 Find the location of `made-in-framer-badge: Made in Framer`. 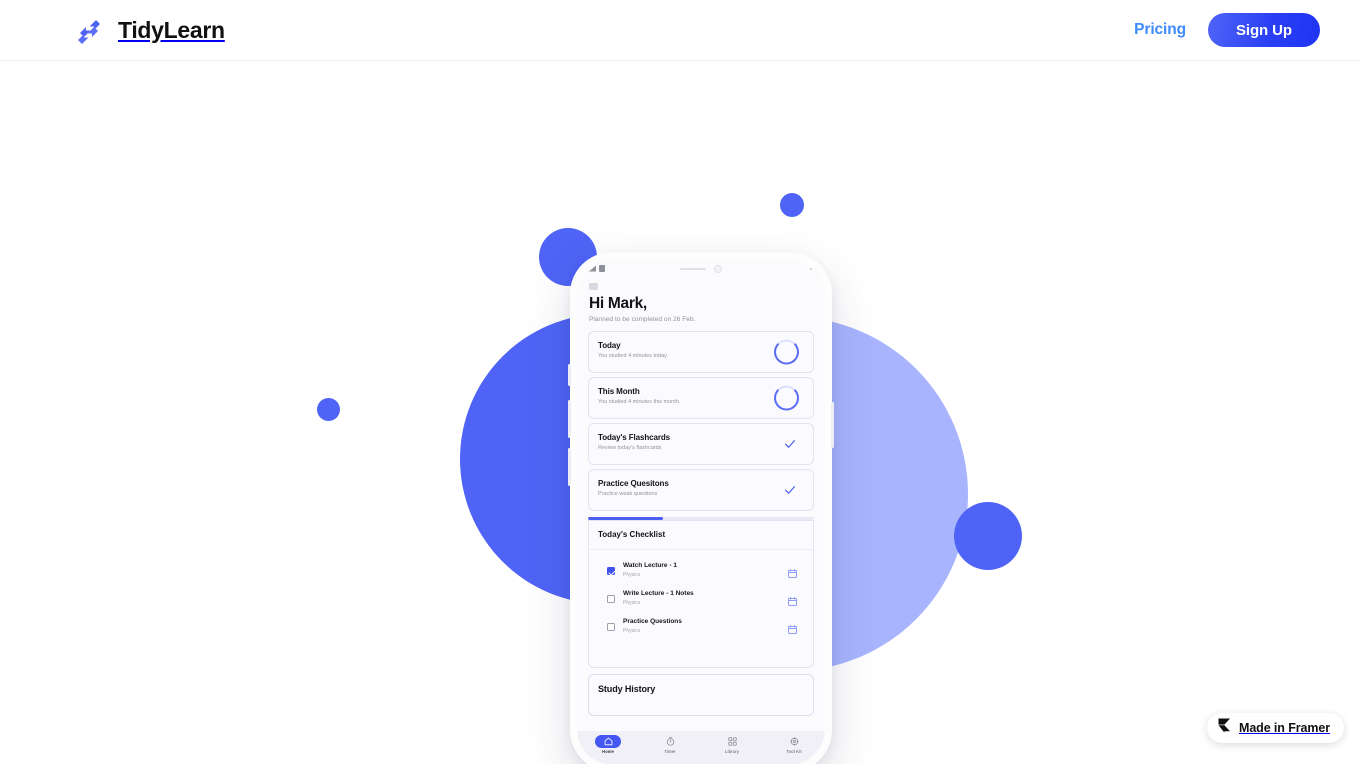

made-in-framer-badge: Made in Framer is located at coordinates (1275, 728).